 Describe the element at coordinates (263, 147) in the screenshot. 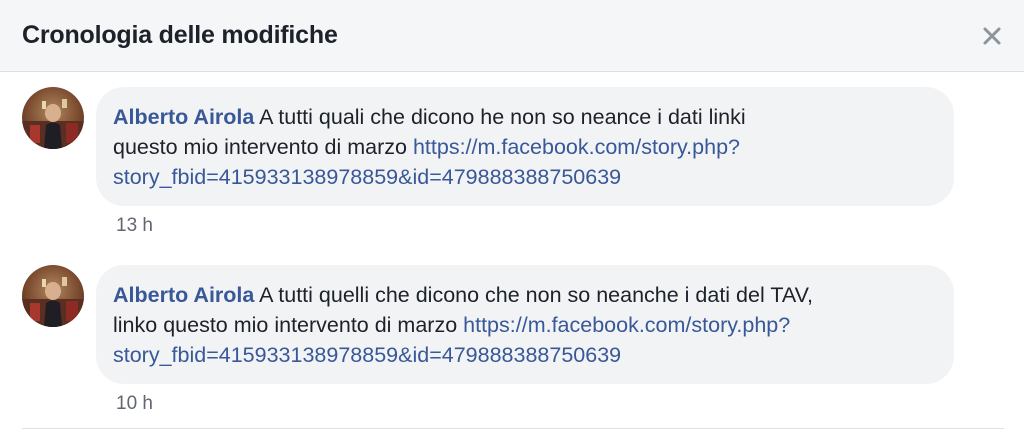

I see `comment-text-line2: questo mio intervento di marzo` at that location.